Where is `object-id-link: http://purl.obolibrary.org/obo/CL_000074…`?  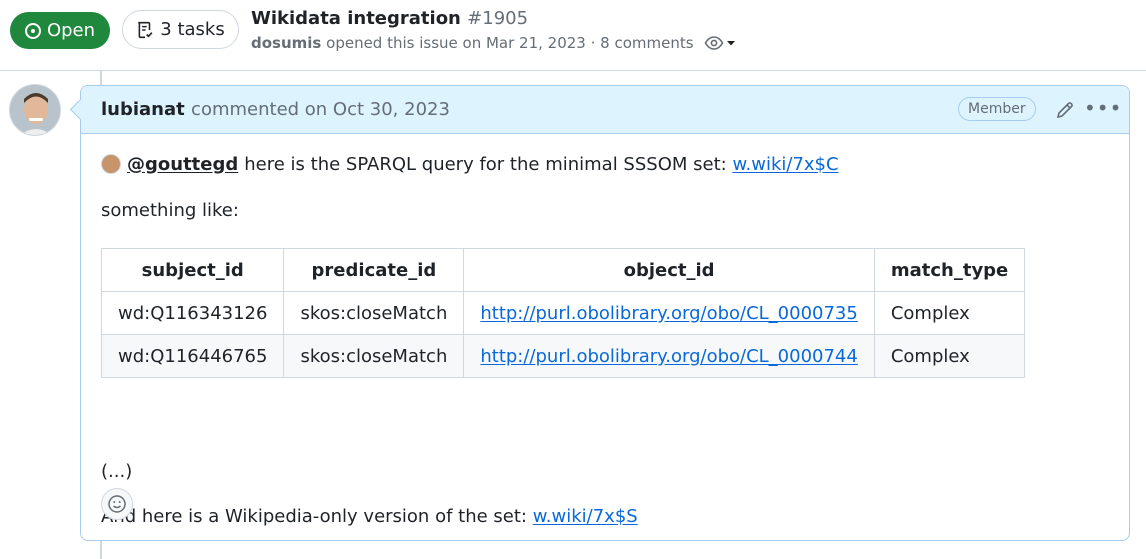
object-id-link: http://purl.obolibrary.org/obo/CL_000074… is located at coordinates (668, 356).